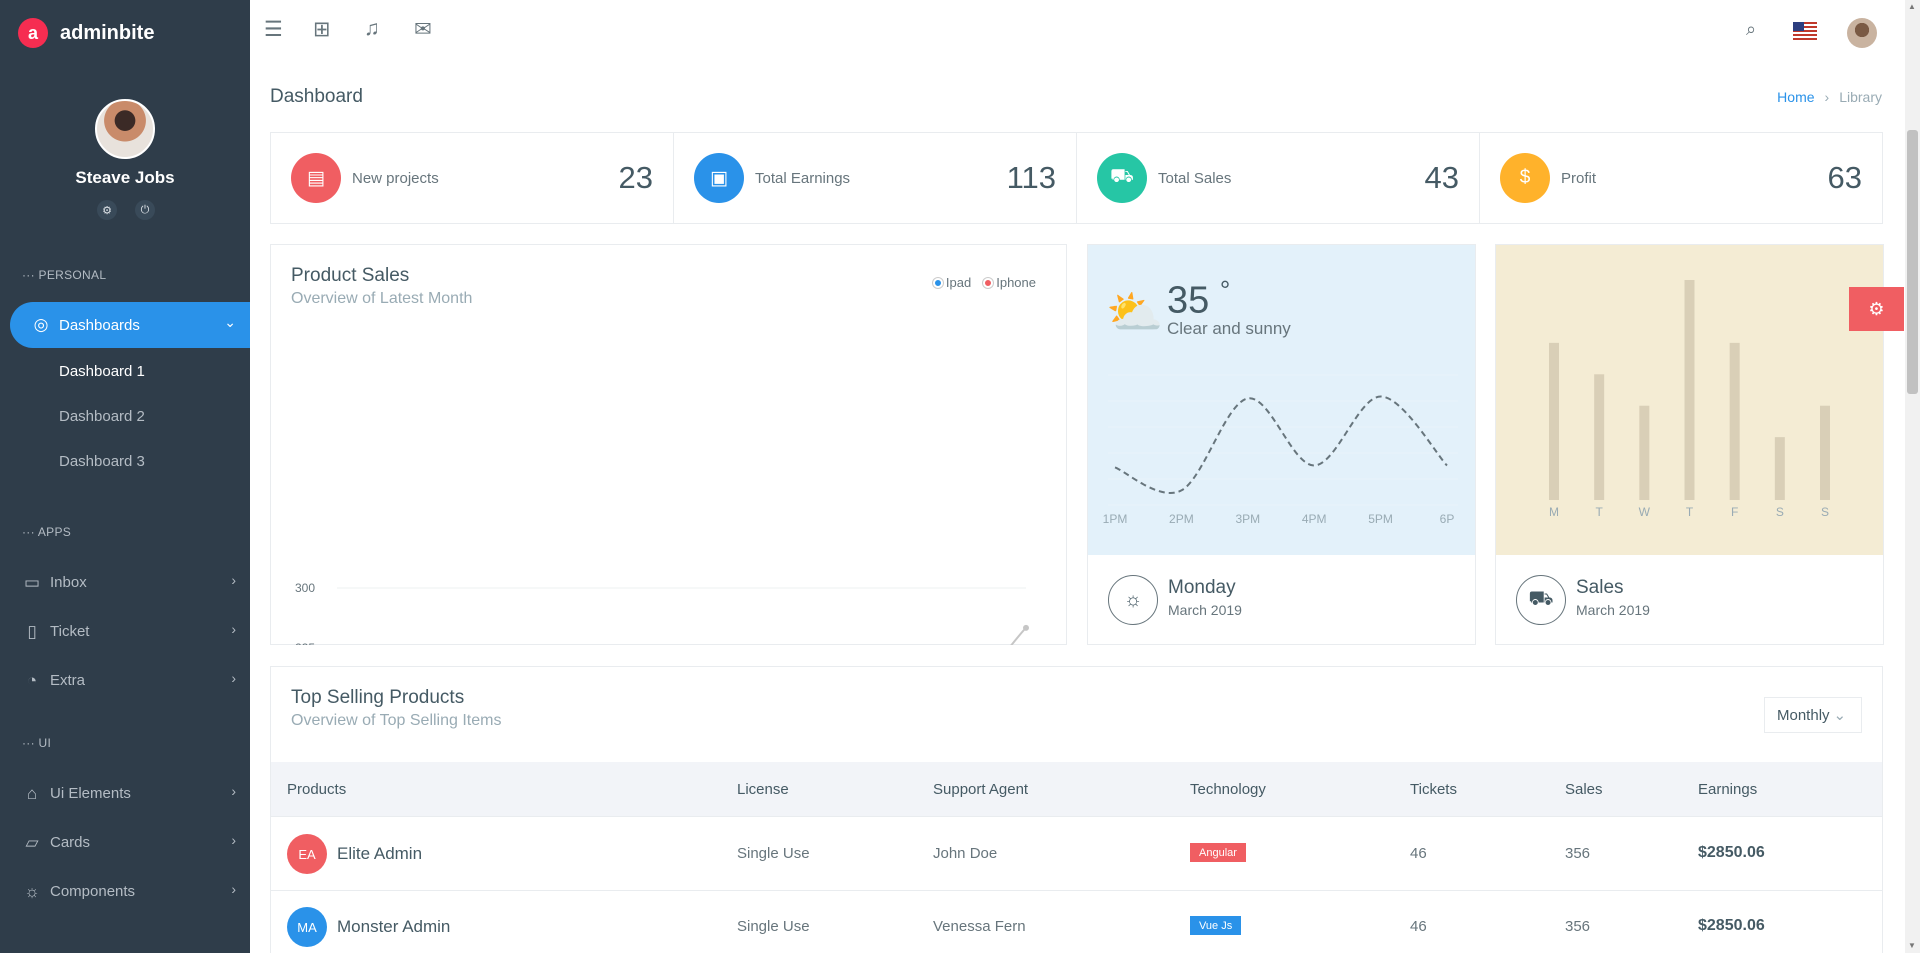  Describe the element at coordinates (33, 33) in the screenshot. I see `brand-logo: a` at that location.